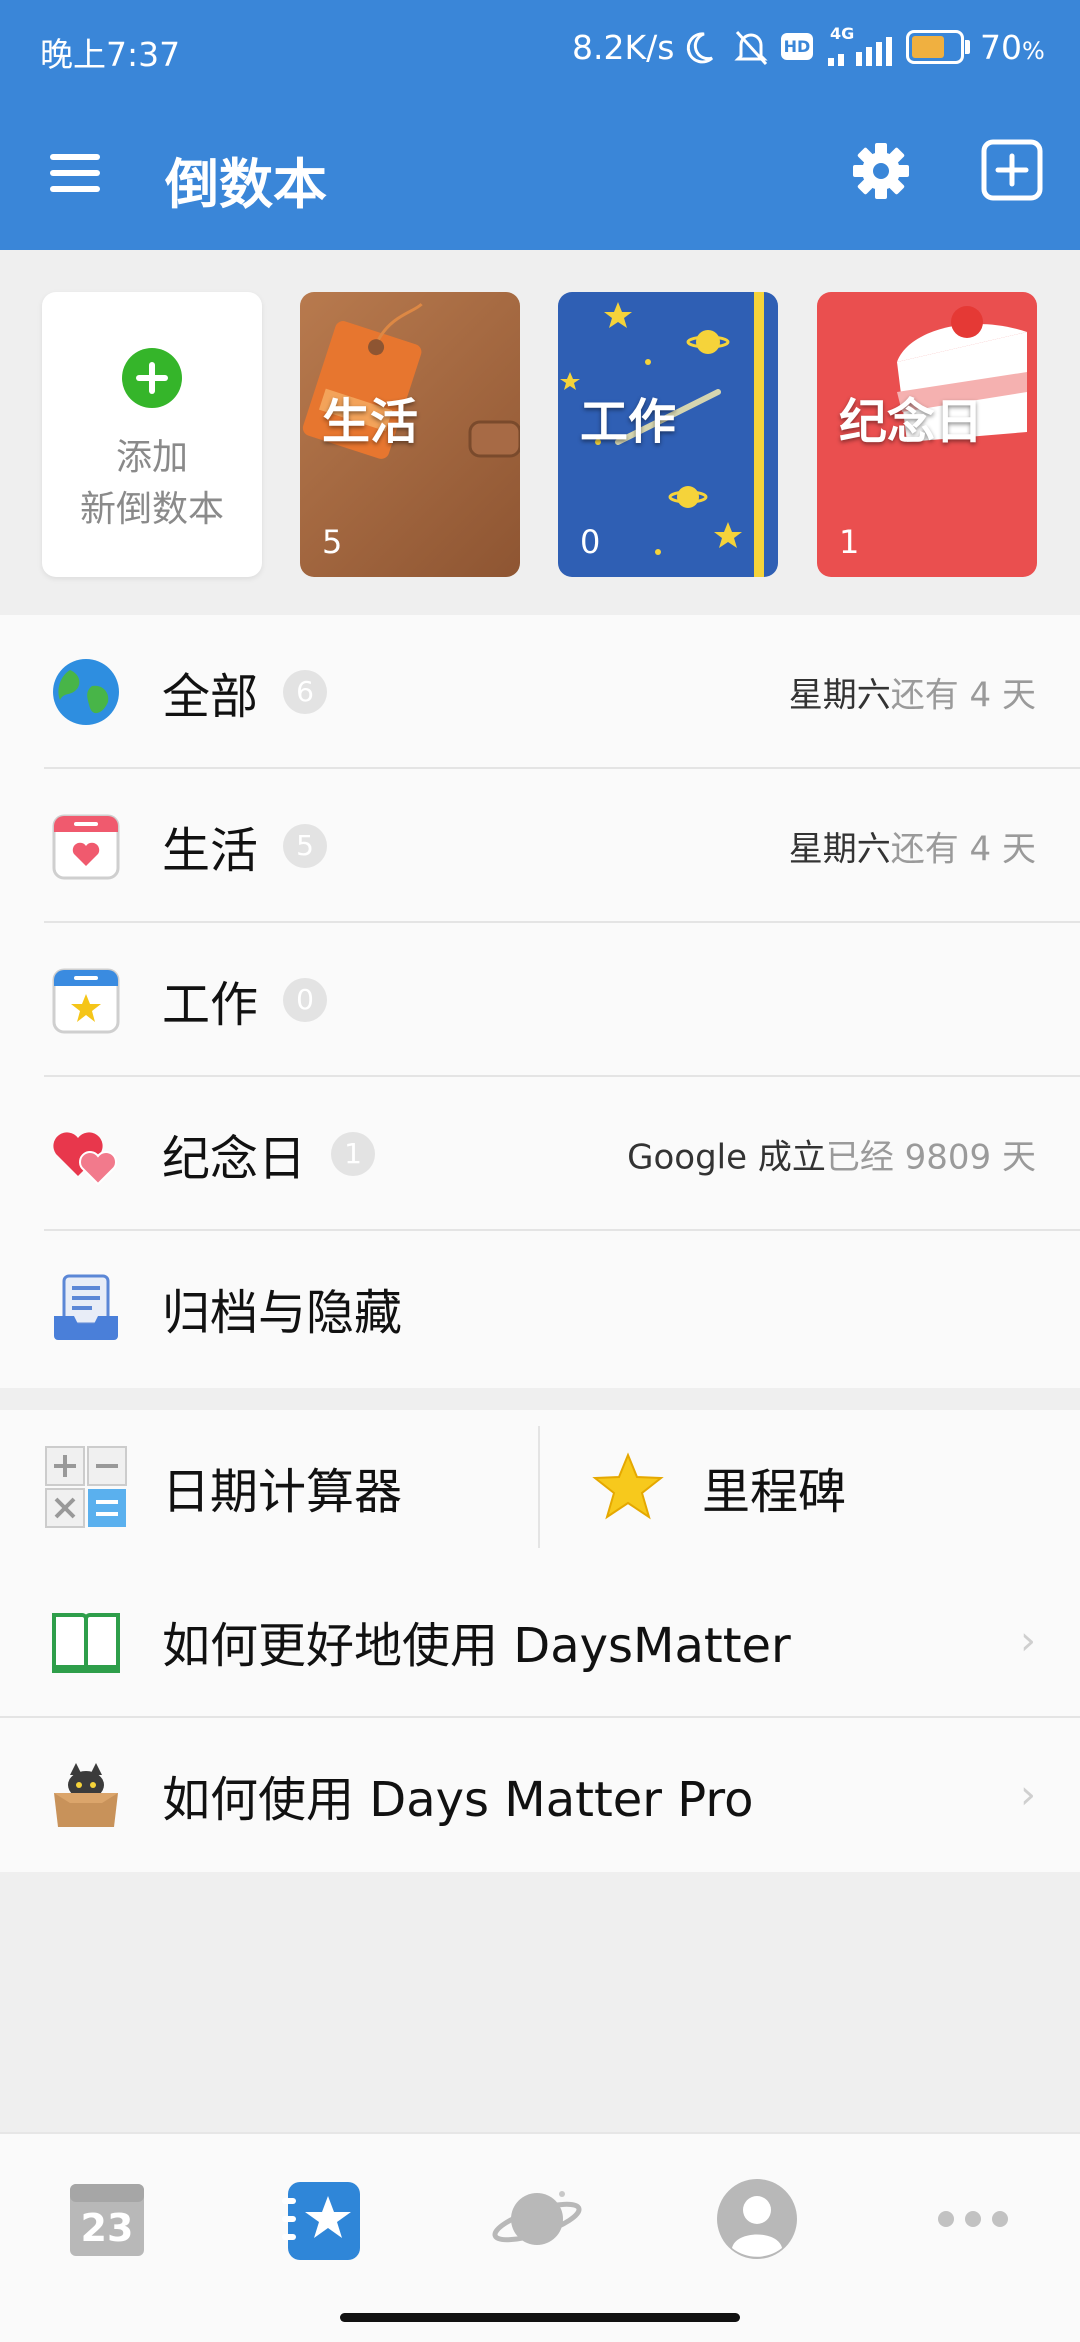 This screenshot has width=1080, height=2342. What do you see at coordinates (86, 1795) in the screenshot?
I see `cat-box-icon` at bounding box center [86, 1795].